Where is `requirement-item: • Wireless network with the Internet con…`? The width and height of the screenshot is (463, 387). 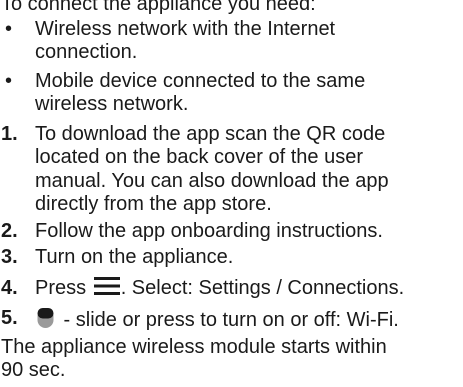 requirement-item: • Wireless network with the Internet con… is located at coordinates (231, 41).